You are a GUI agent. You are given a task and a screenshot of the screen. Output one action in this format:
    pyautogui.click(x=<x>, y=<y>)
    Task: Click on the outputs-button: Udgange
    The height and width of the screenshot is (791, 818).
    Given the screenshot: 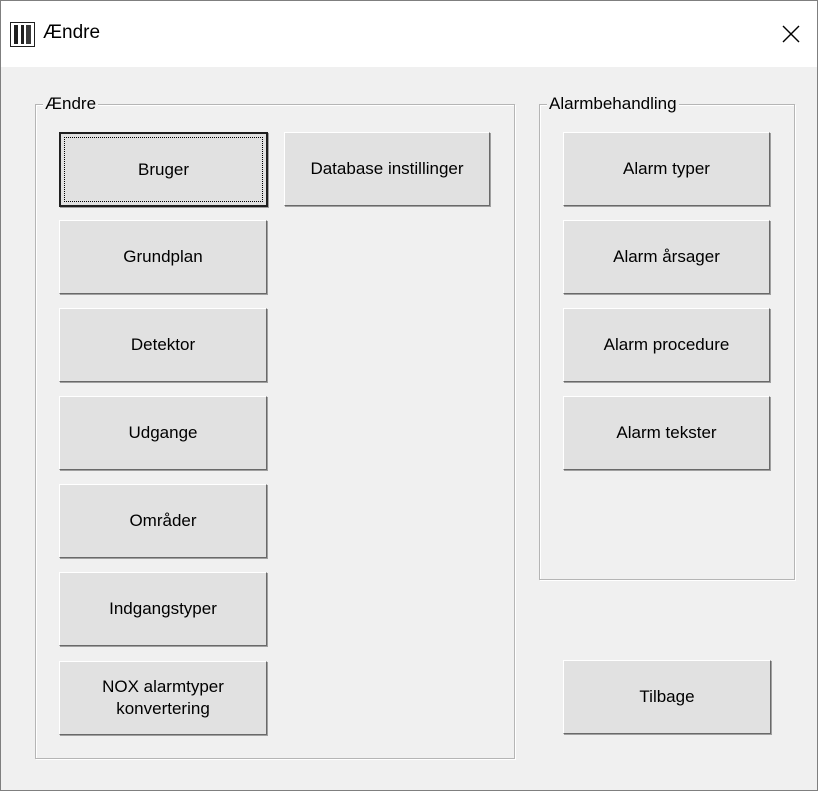 What is the action you would take?
    pyautogui.click(x=163, y=433)
    